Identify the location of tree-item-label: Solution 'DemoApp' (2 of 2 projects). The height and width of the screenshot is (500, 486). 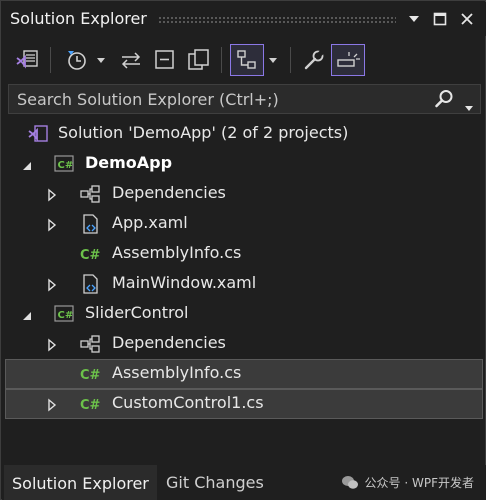
(203, 132).